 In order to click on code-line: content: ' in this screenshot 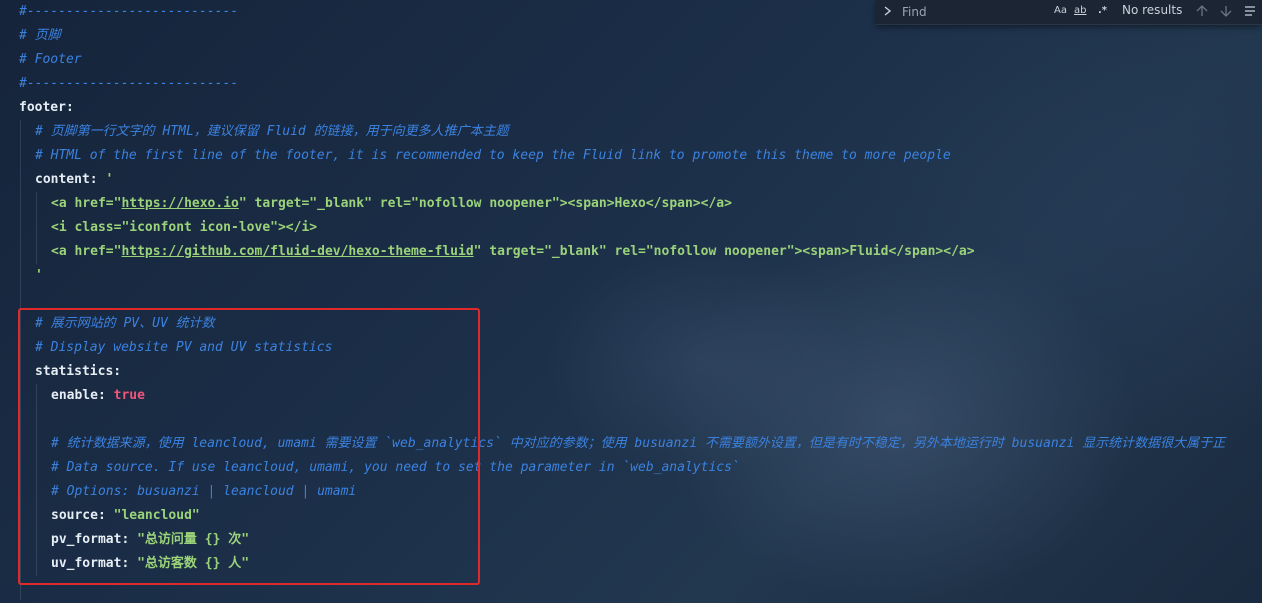, I will do `click(74, 179)`.